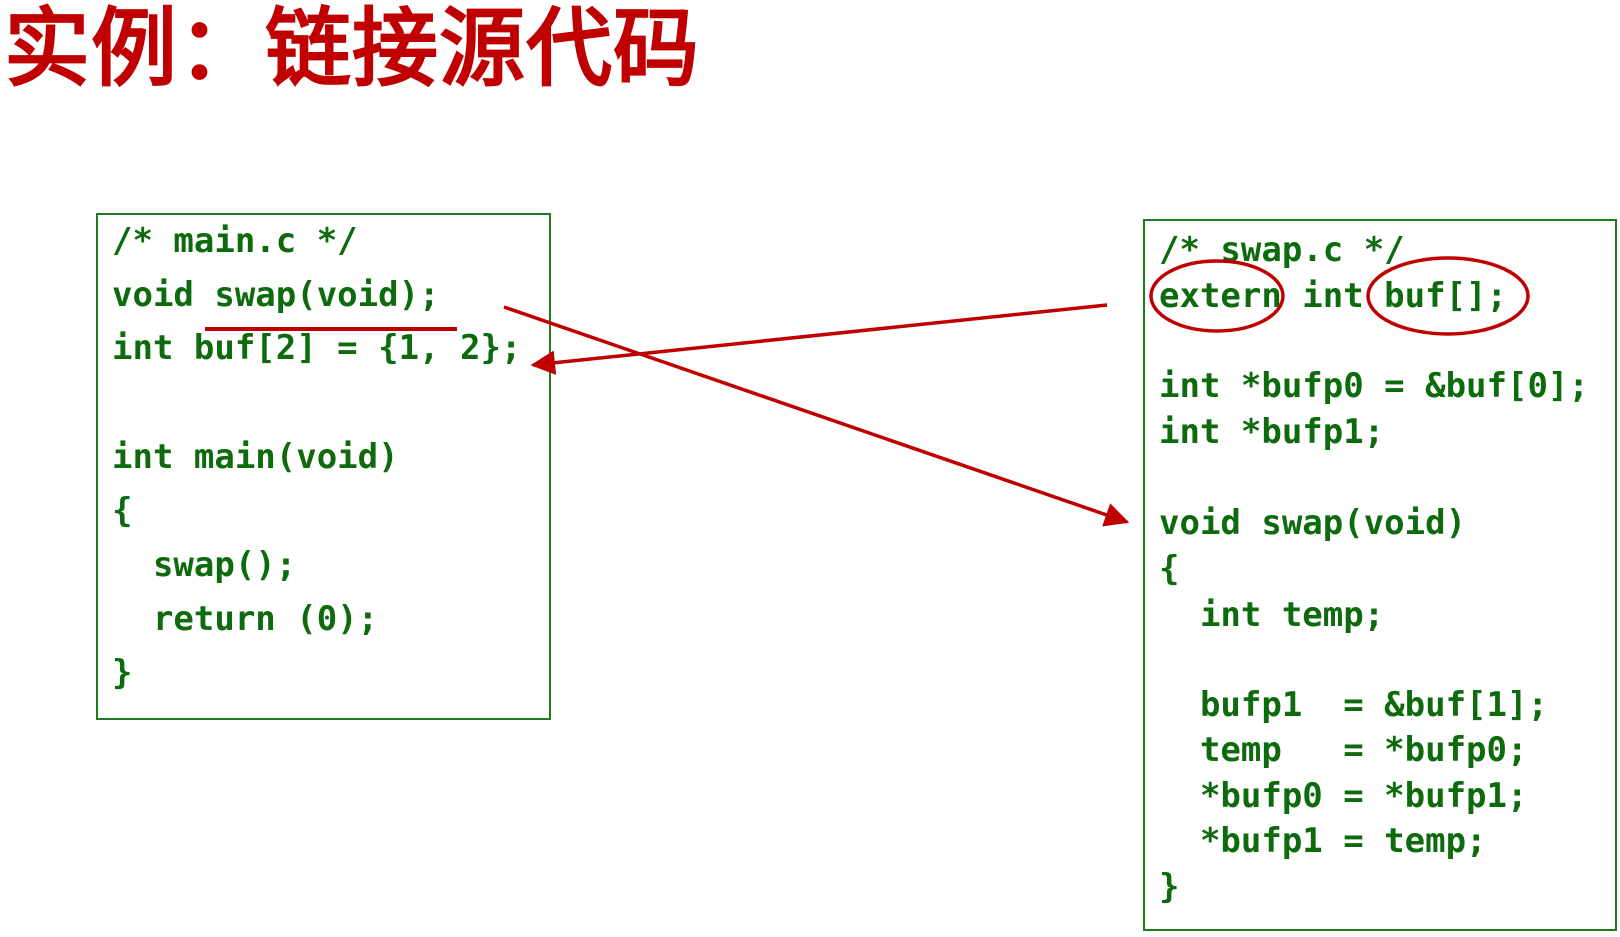  What do you see at coordinates (1343, 750) in the screenshot?
I see `code-line: temp = *bufp0;` at bounding box center [1343, 750].